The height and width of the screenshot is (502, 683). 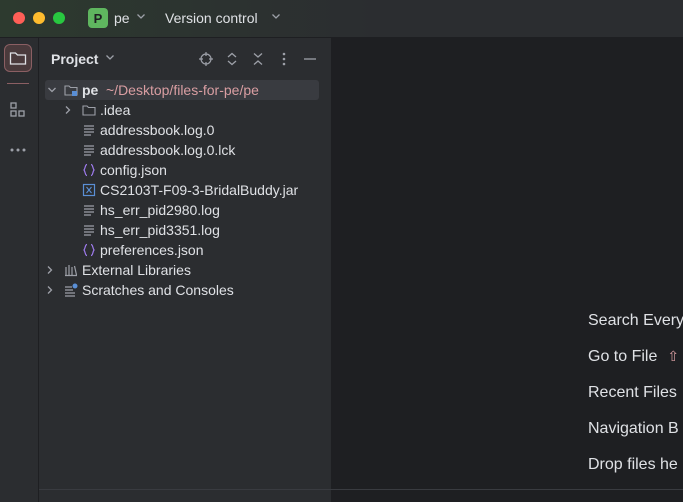 What do you see at coordinates (160, 230) in the screenshot?
I see `tree-item-label: hs_err_pid3351.log` at bounding box center [160, 230].